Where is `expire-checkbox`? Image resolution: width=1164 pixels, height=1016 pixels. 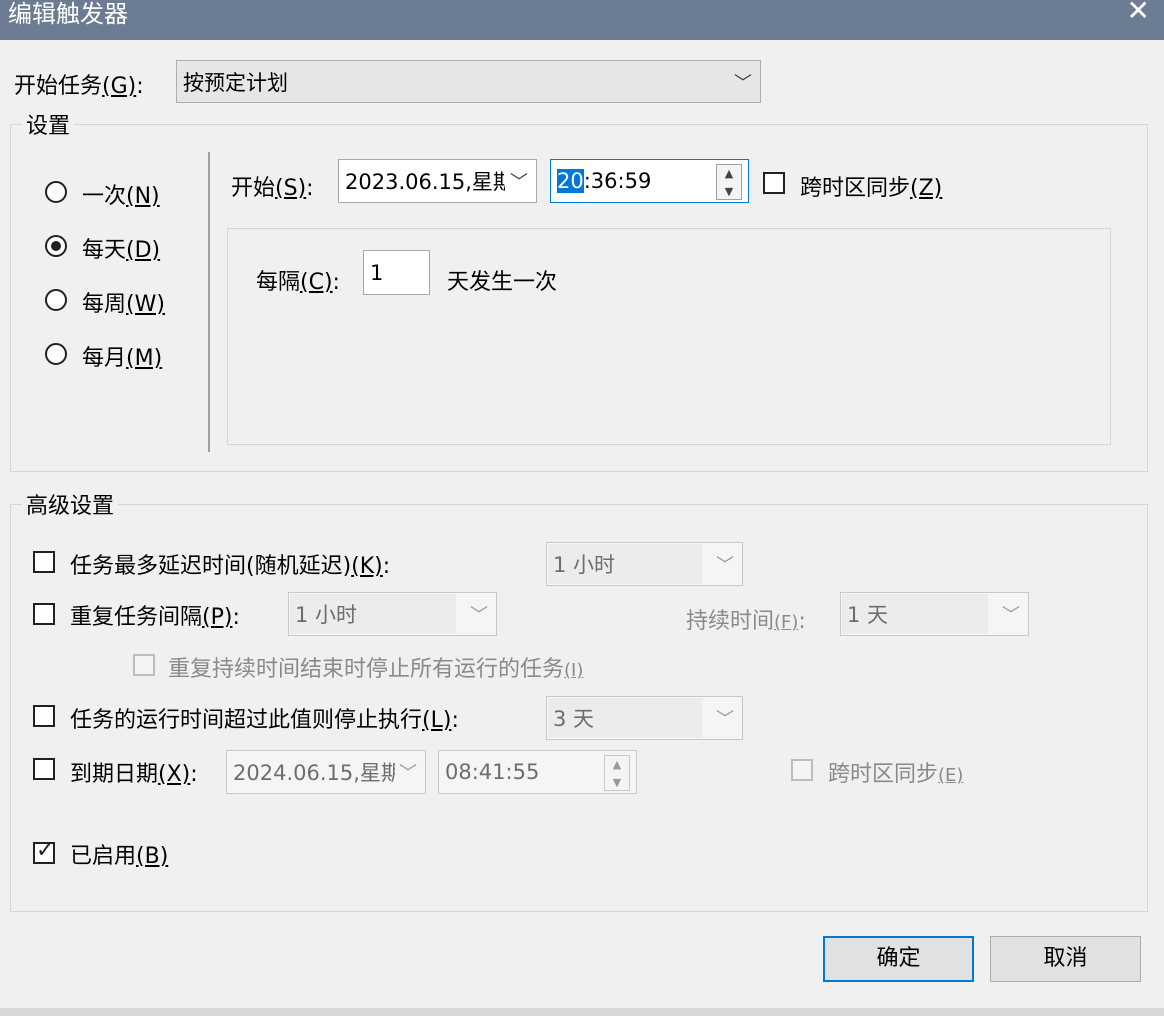 expire-checkbox is located at coordinates (44, 769).